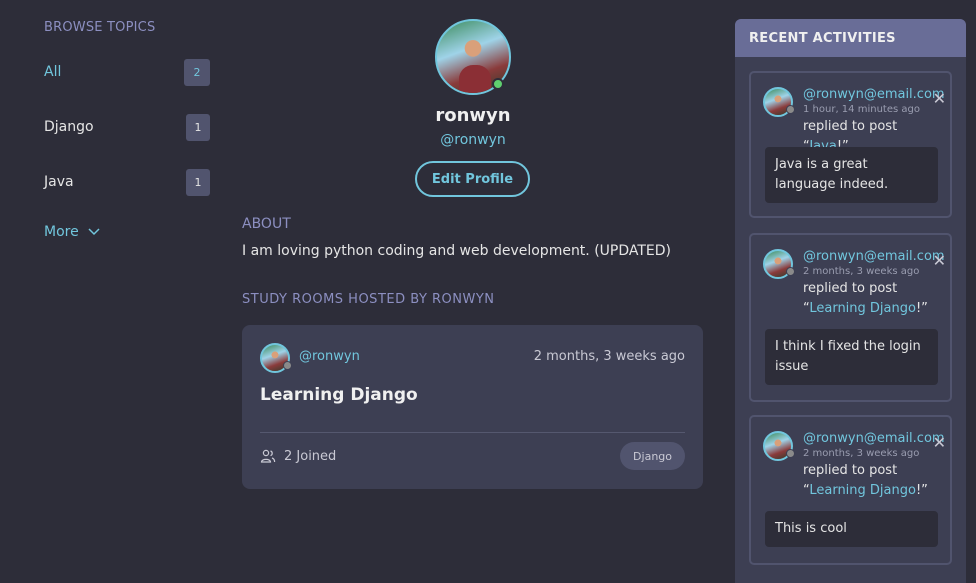 The image size is (976, 583). What do you see at coordinates (851, 175) in the screenshot?
I see `activity-message: Java is a great language indeed.` at bounding box center [851, 175].